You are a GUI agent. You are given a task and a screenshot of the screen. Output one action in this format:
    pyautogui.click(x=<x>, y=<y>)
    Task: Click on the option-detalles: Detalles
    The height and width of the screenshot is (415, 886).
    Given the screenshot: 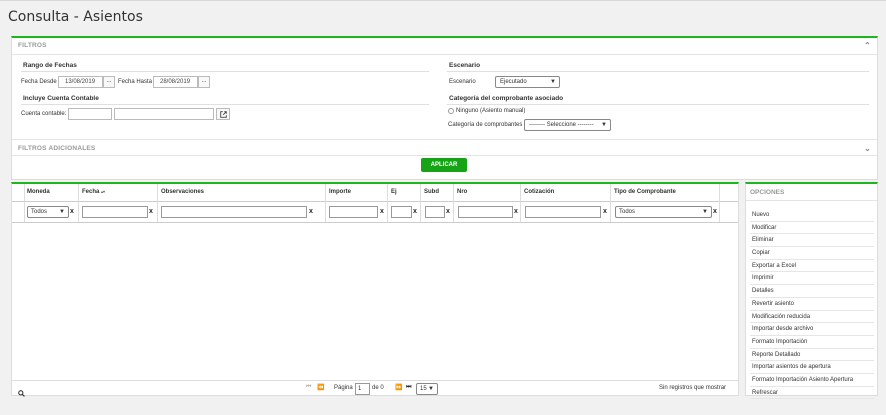 What is the action you would take?
    pyautogui.click(x=812, y=291)
    